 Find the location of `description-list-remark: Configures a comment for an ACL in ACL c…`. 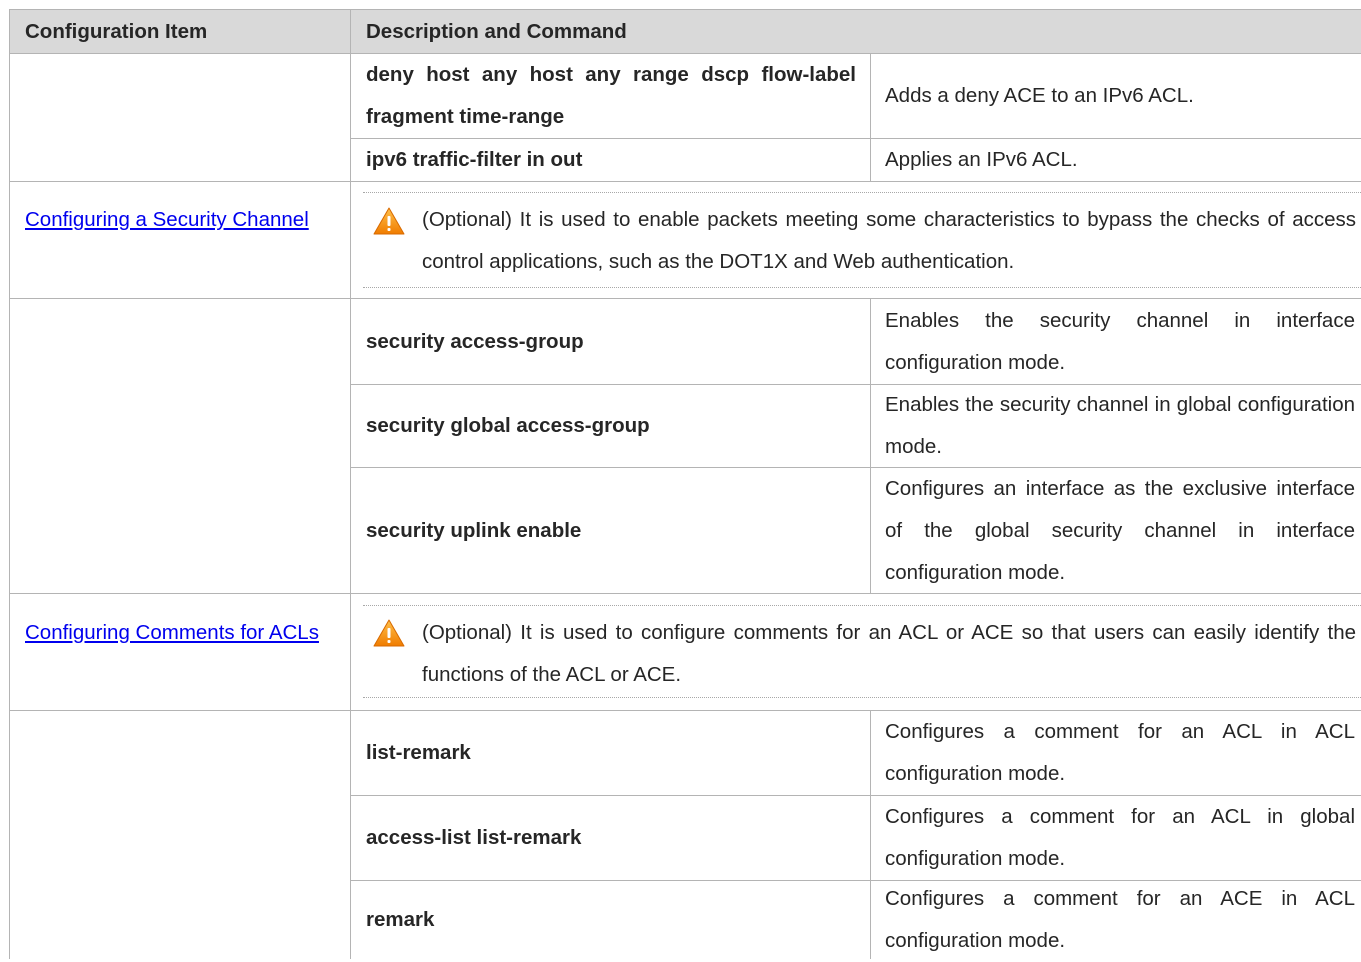

description-list-remark: Configures a comment for an ACL in ACL c… is located at coordinates (1120, 752).